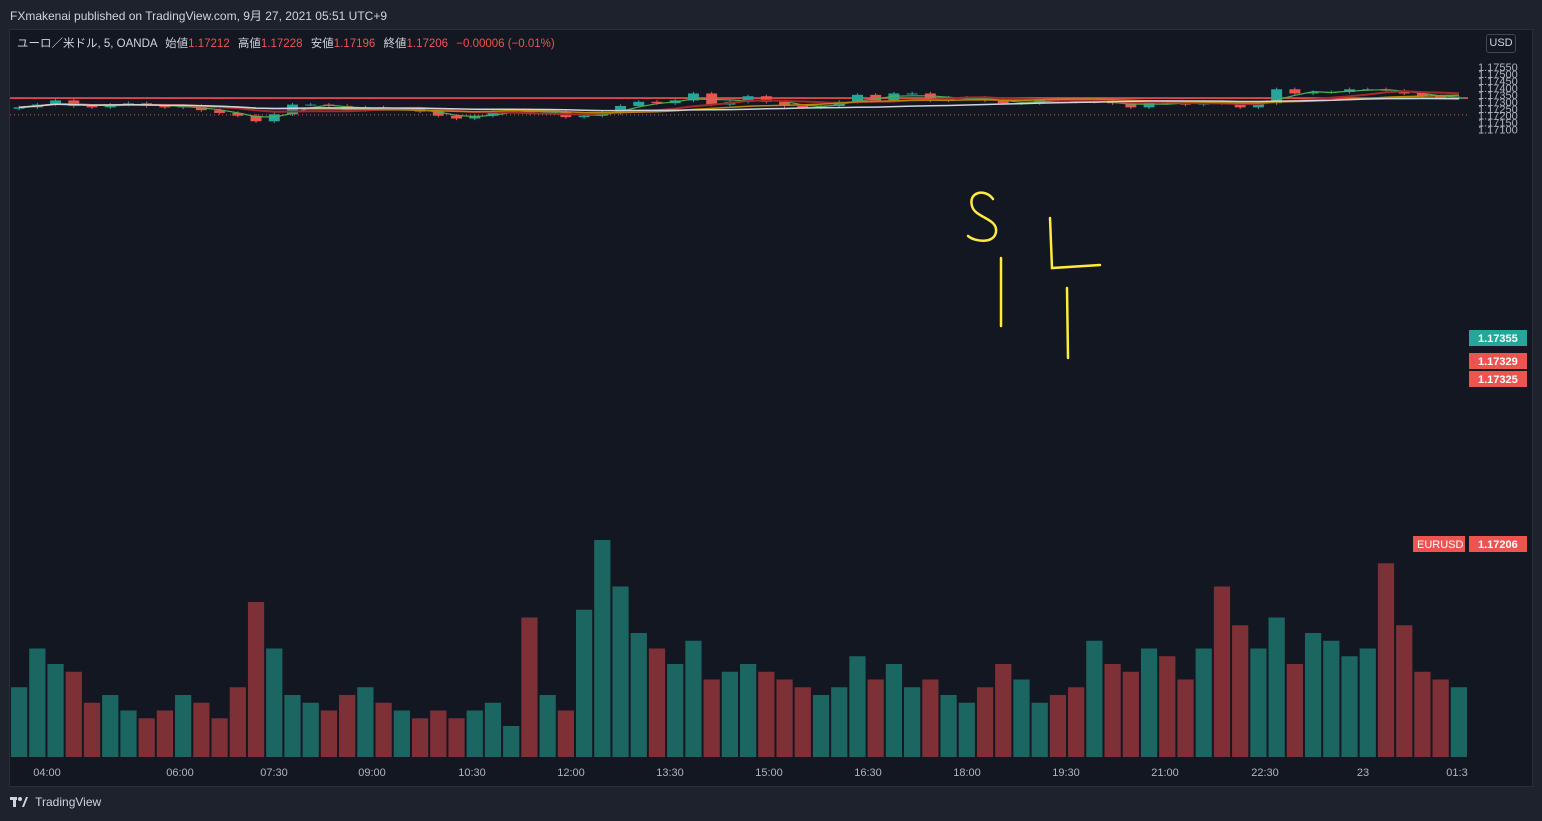 Image resolution: width=1542 pixels, height=821 pixels. What do you see at coordinates (769, 773) in the screenshot?
I see `x-tick-label: 15:00` at bounding box center [769, 773].